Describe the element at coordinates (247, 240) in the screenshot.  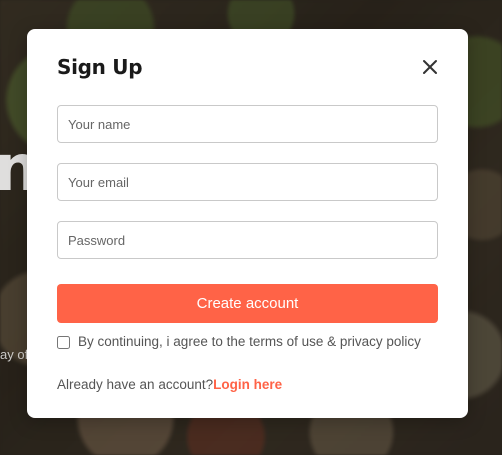
I see `password-input` at that location.